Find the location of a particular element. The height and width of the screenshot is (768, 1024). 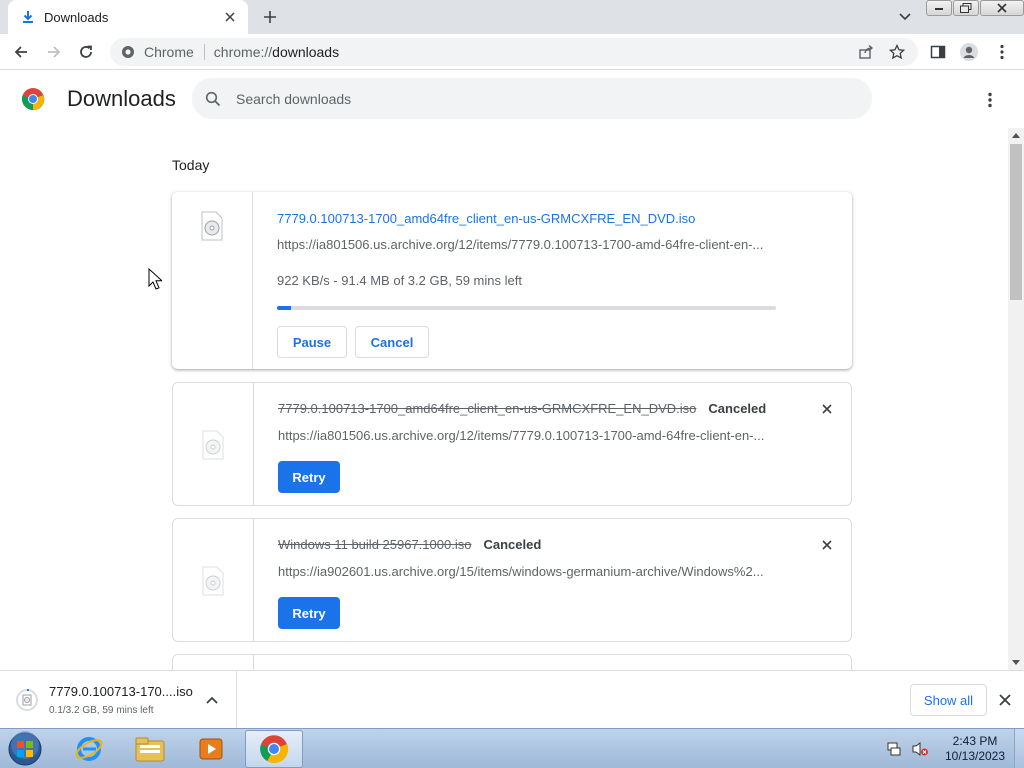

download-progress-bar is located at coordinates (526, 308).